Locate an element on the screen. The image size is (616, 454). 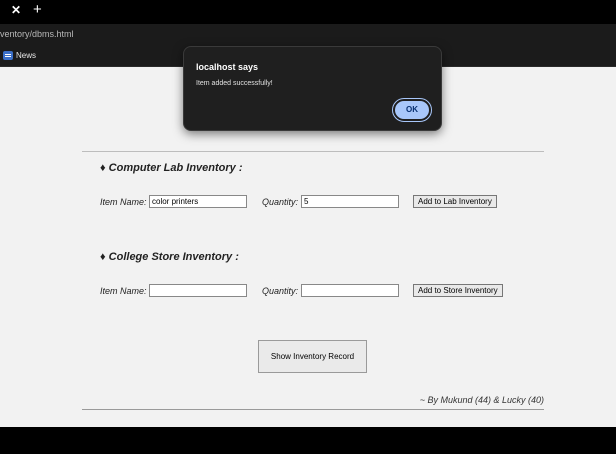
address-bar: ventory/dbms.html is located at coordinates (308, 34).